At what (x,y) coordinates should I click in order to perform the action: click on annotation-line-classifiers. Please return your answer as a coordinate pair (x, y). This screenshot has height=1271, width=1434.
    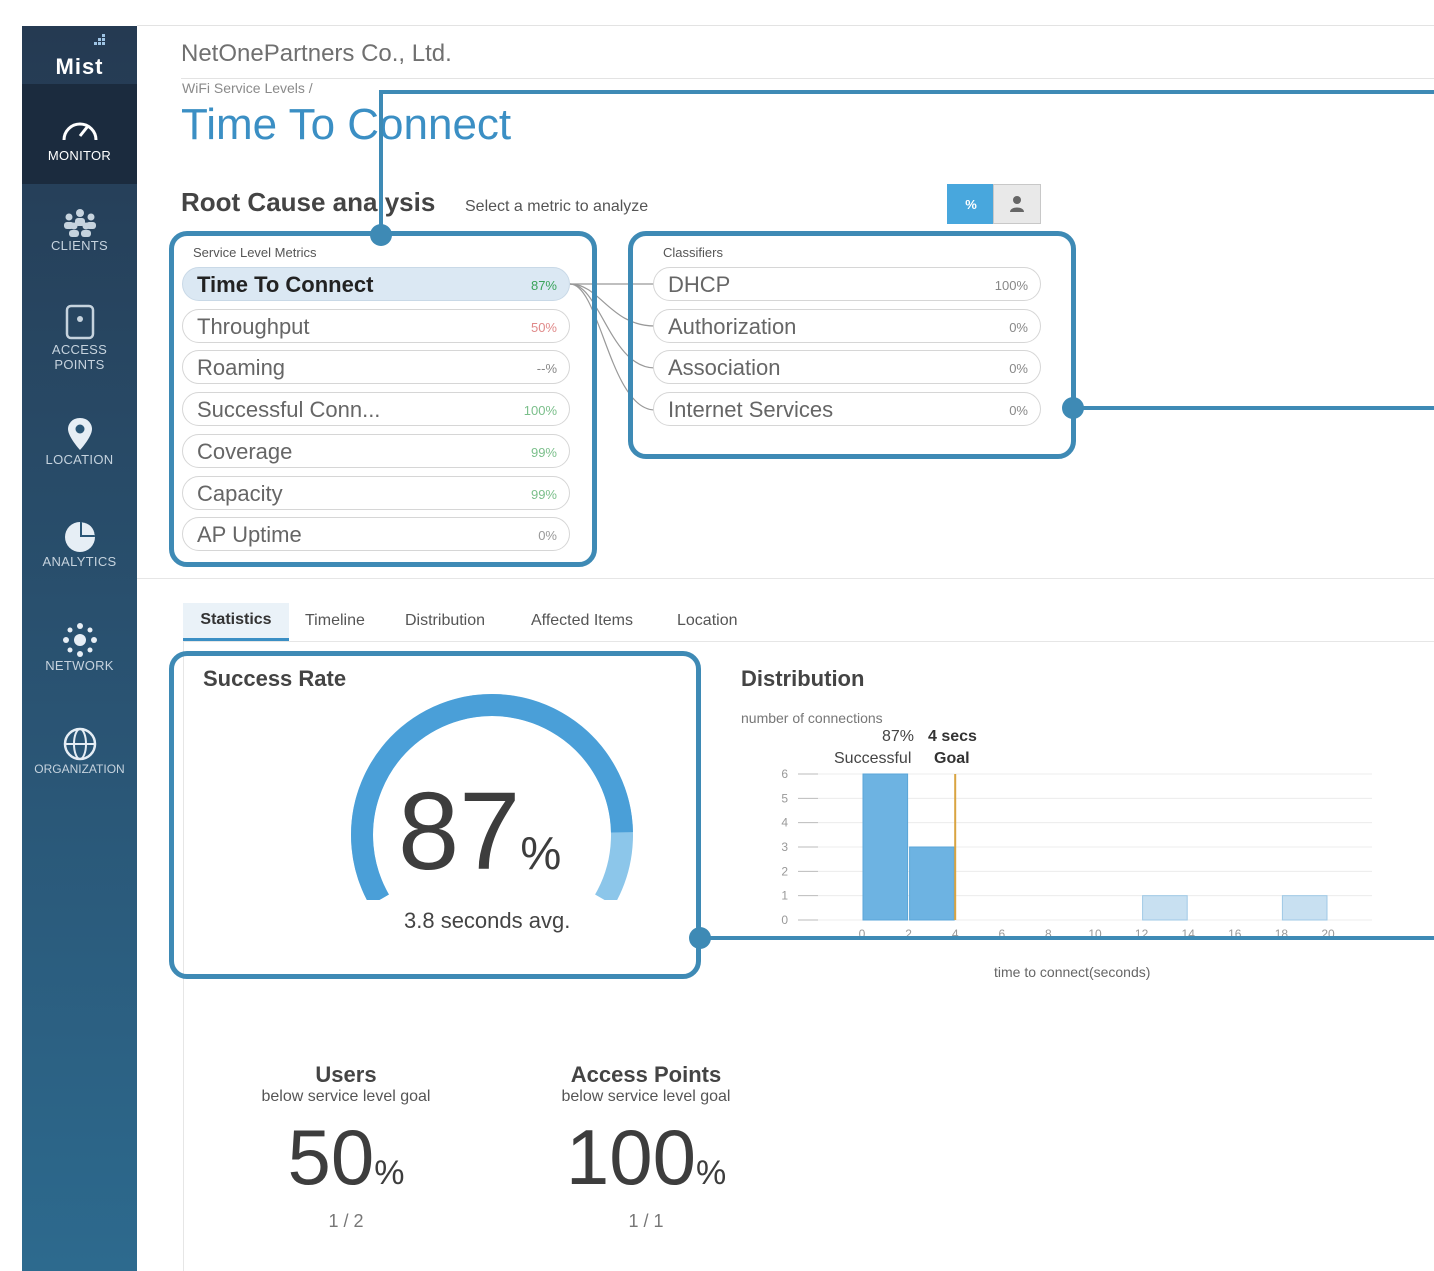
    Looking at the image, I should click on (1254, 408).